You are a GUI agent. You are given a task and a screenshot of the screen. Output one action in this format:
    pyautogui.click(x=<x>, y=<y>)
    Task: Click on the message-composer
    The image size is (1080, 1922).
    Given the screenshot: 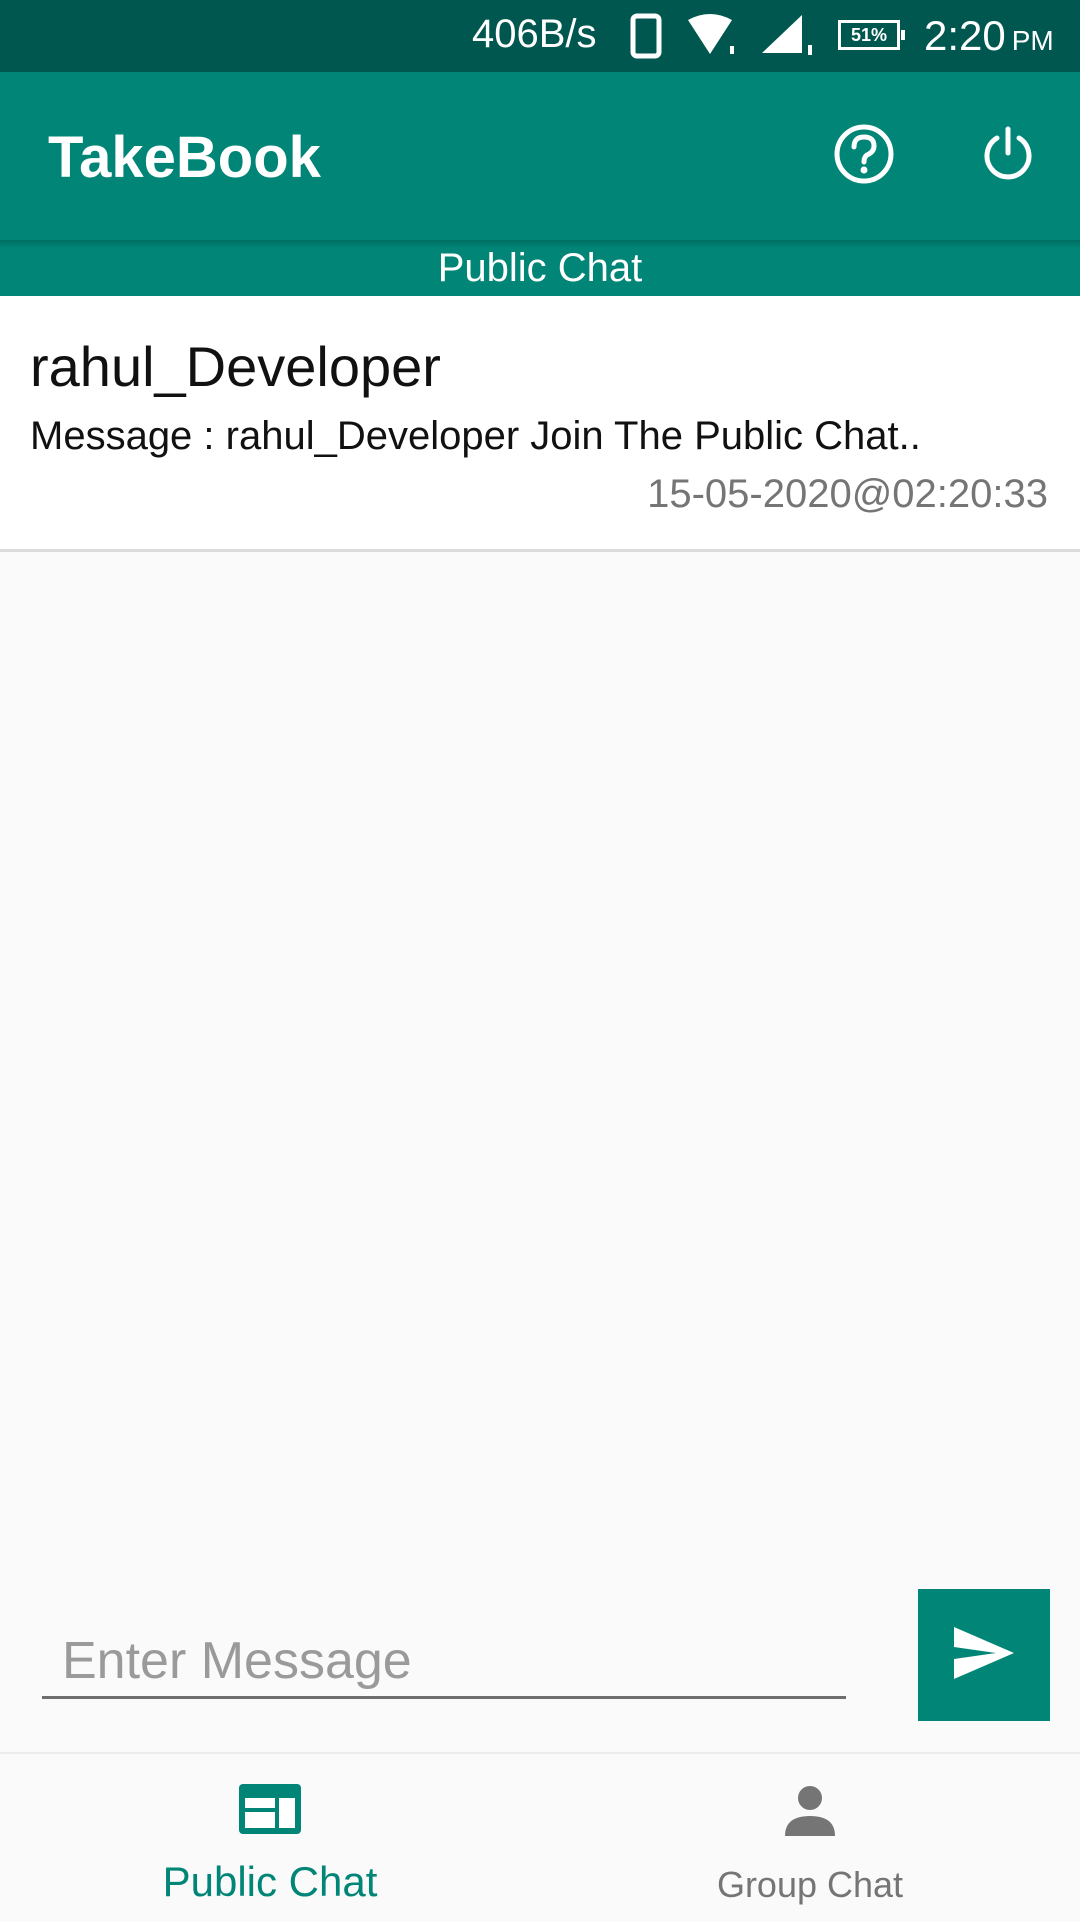 What is the action you would take?
    pyautogui.click(x=540, y=1665)
    